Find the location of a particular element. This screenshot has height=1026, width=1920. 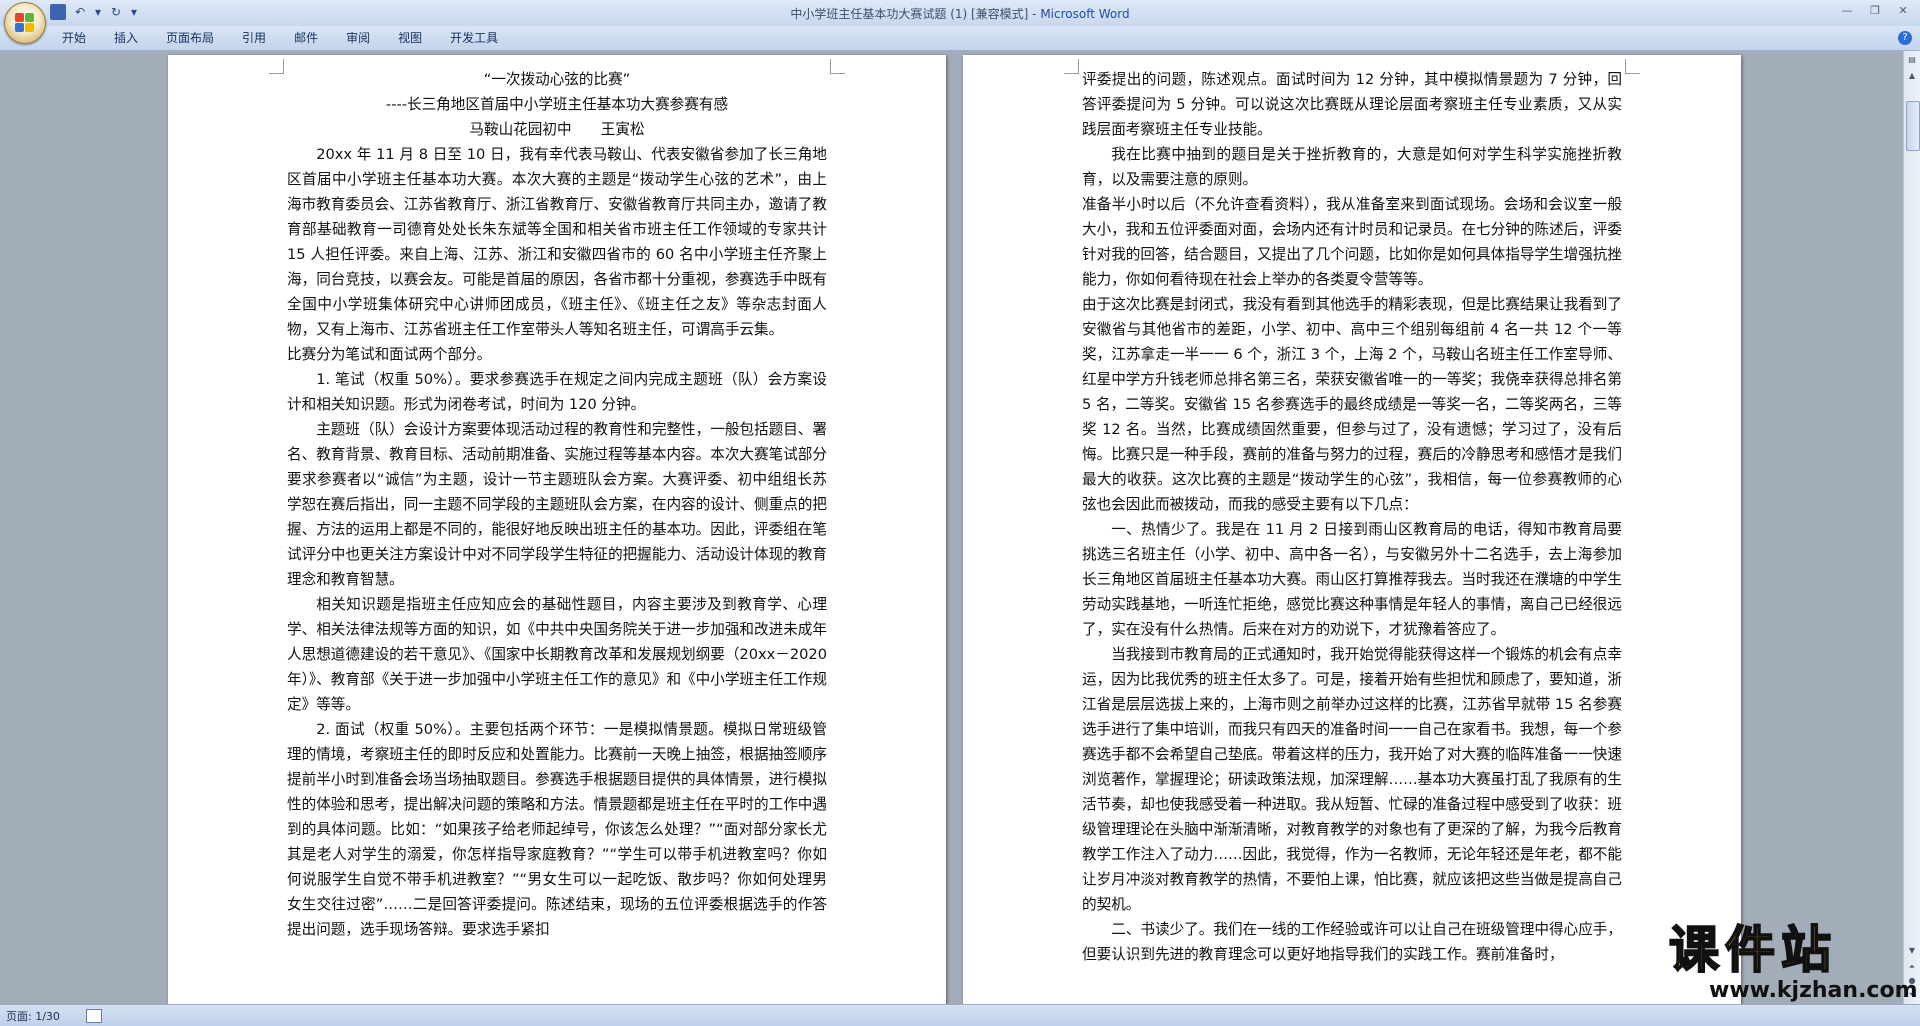

close-icon: ✕ is located at coordinates (1903, 11).